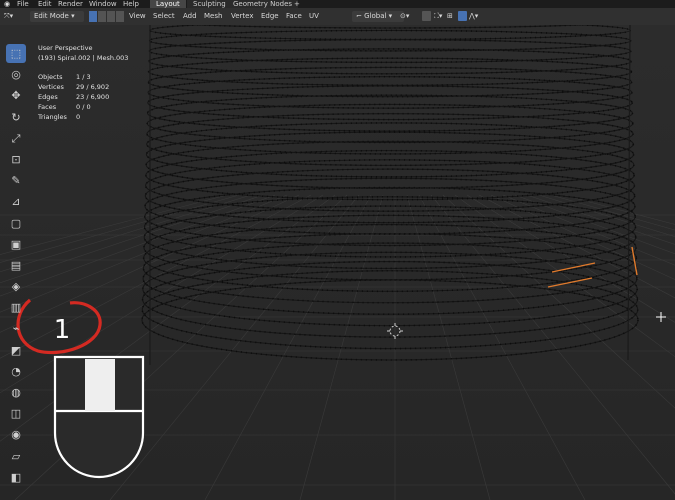 Image resolution: width=675 pixels, height=500 pixels. I want to click on orientation-label: Global, so click(375, 16).